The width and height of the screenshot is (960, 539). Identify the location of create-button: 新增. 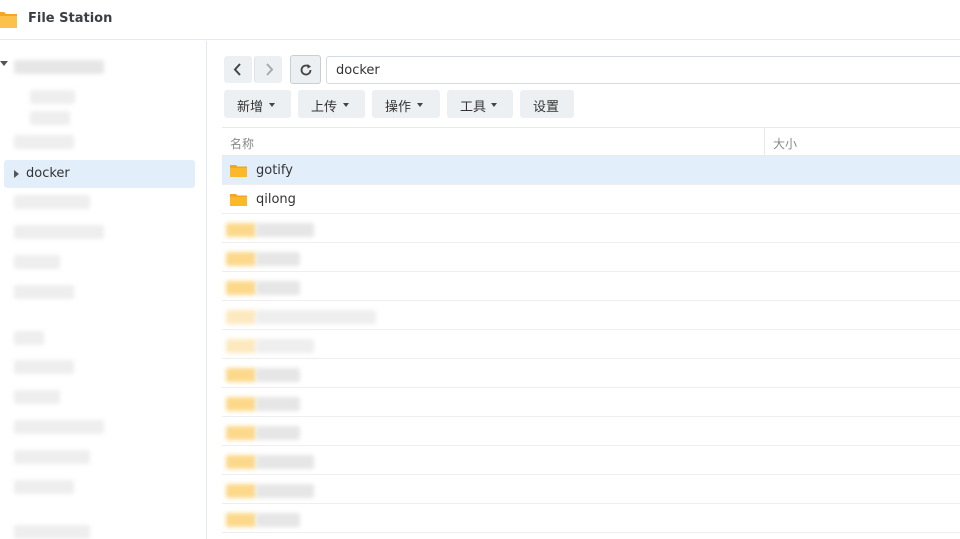
(257, 104).